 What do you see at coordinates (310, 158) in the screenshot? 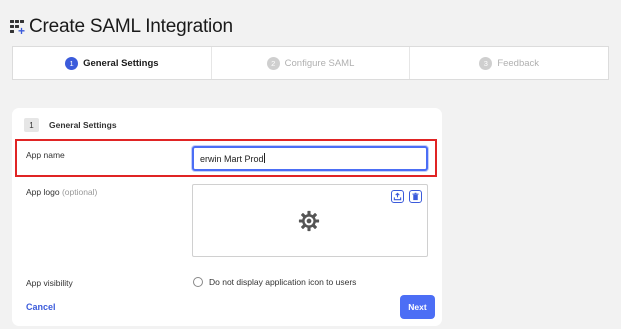
I see `app-name-input: erwin Mart Prod` at bounding box center [310, 158].